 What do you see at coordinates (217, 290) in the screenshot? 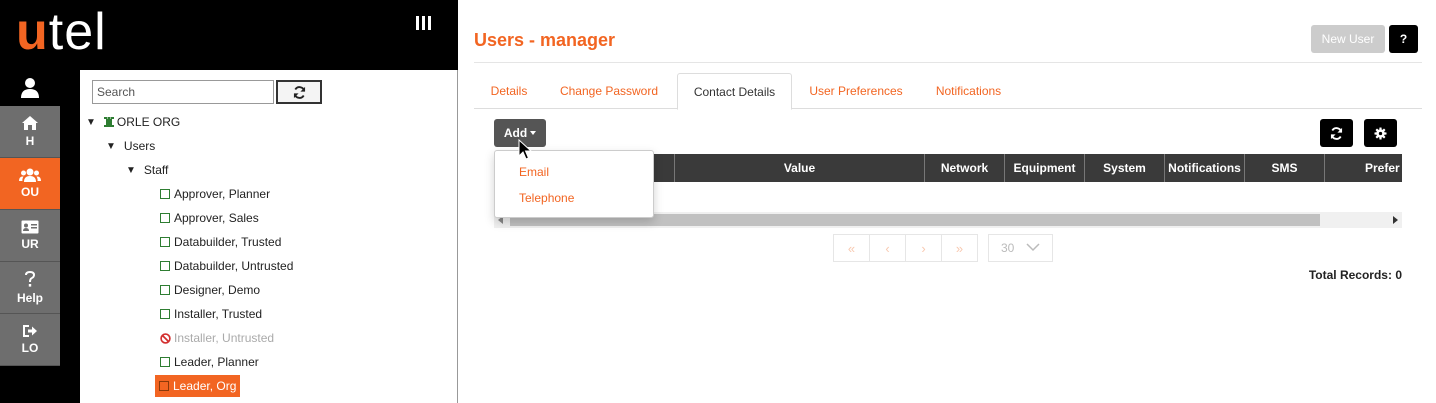
I see `tree-node-label: Designer, Demo` at bounding box center [217, 290].